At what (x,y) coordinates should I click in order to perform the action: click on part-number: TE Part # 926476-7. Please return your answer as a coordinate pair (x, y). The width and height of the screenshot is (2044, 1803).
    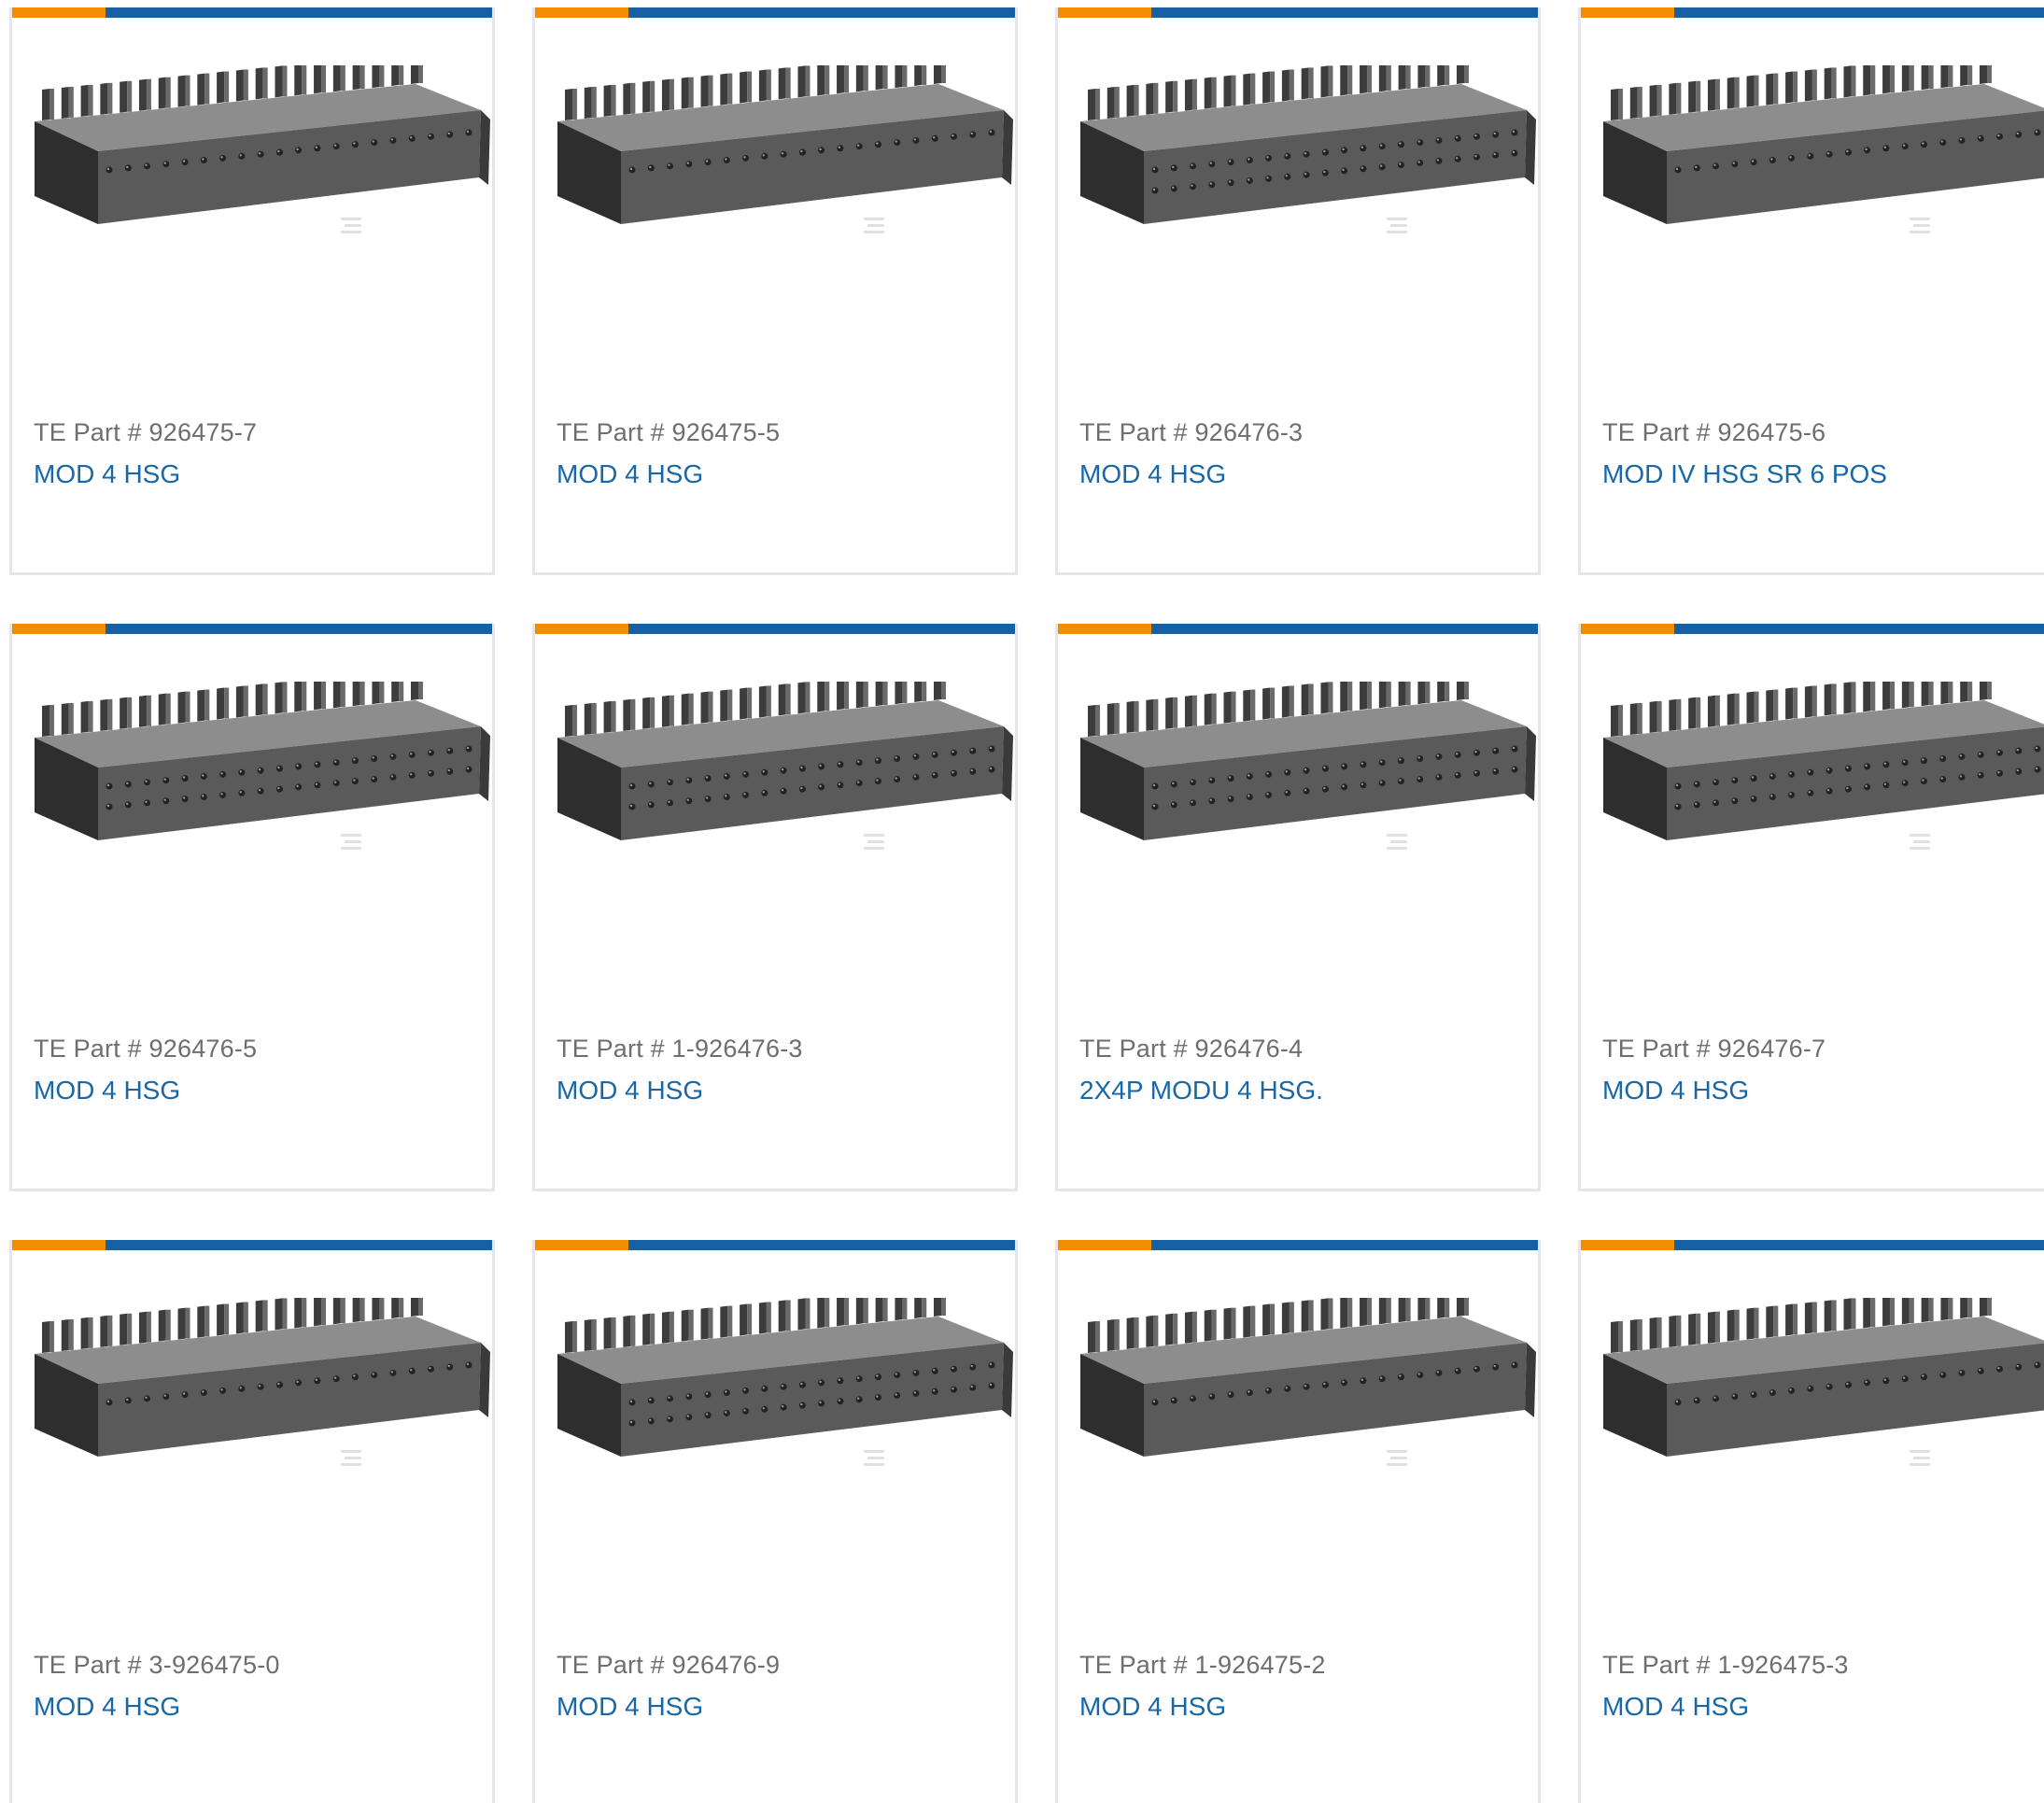
    Looking at the image, I should click on (1714, 1049).